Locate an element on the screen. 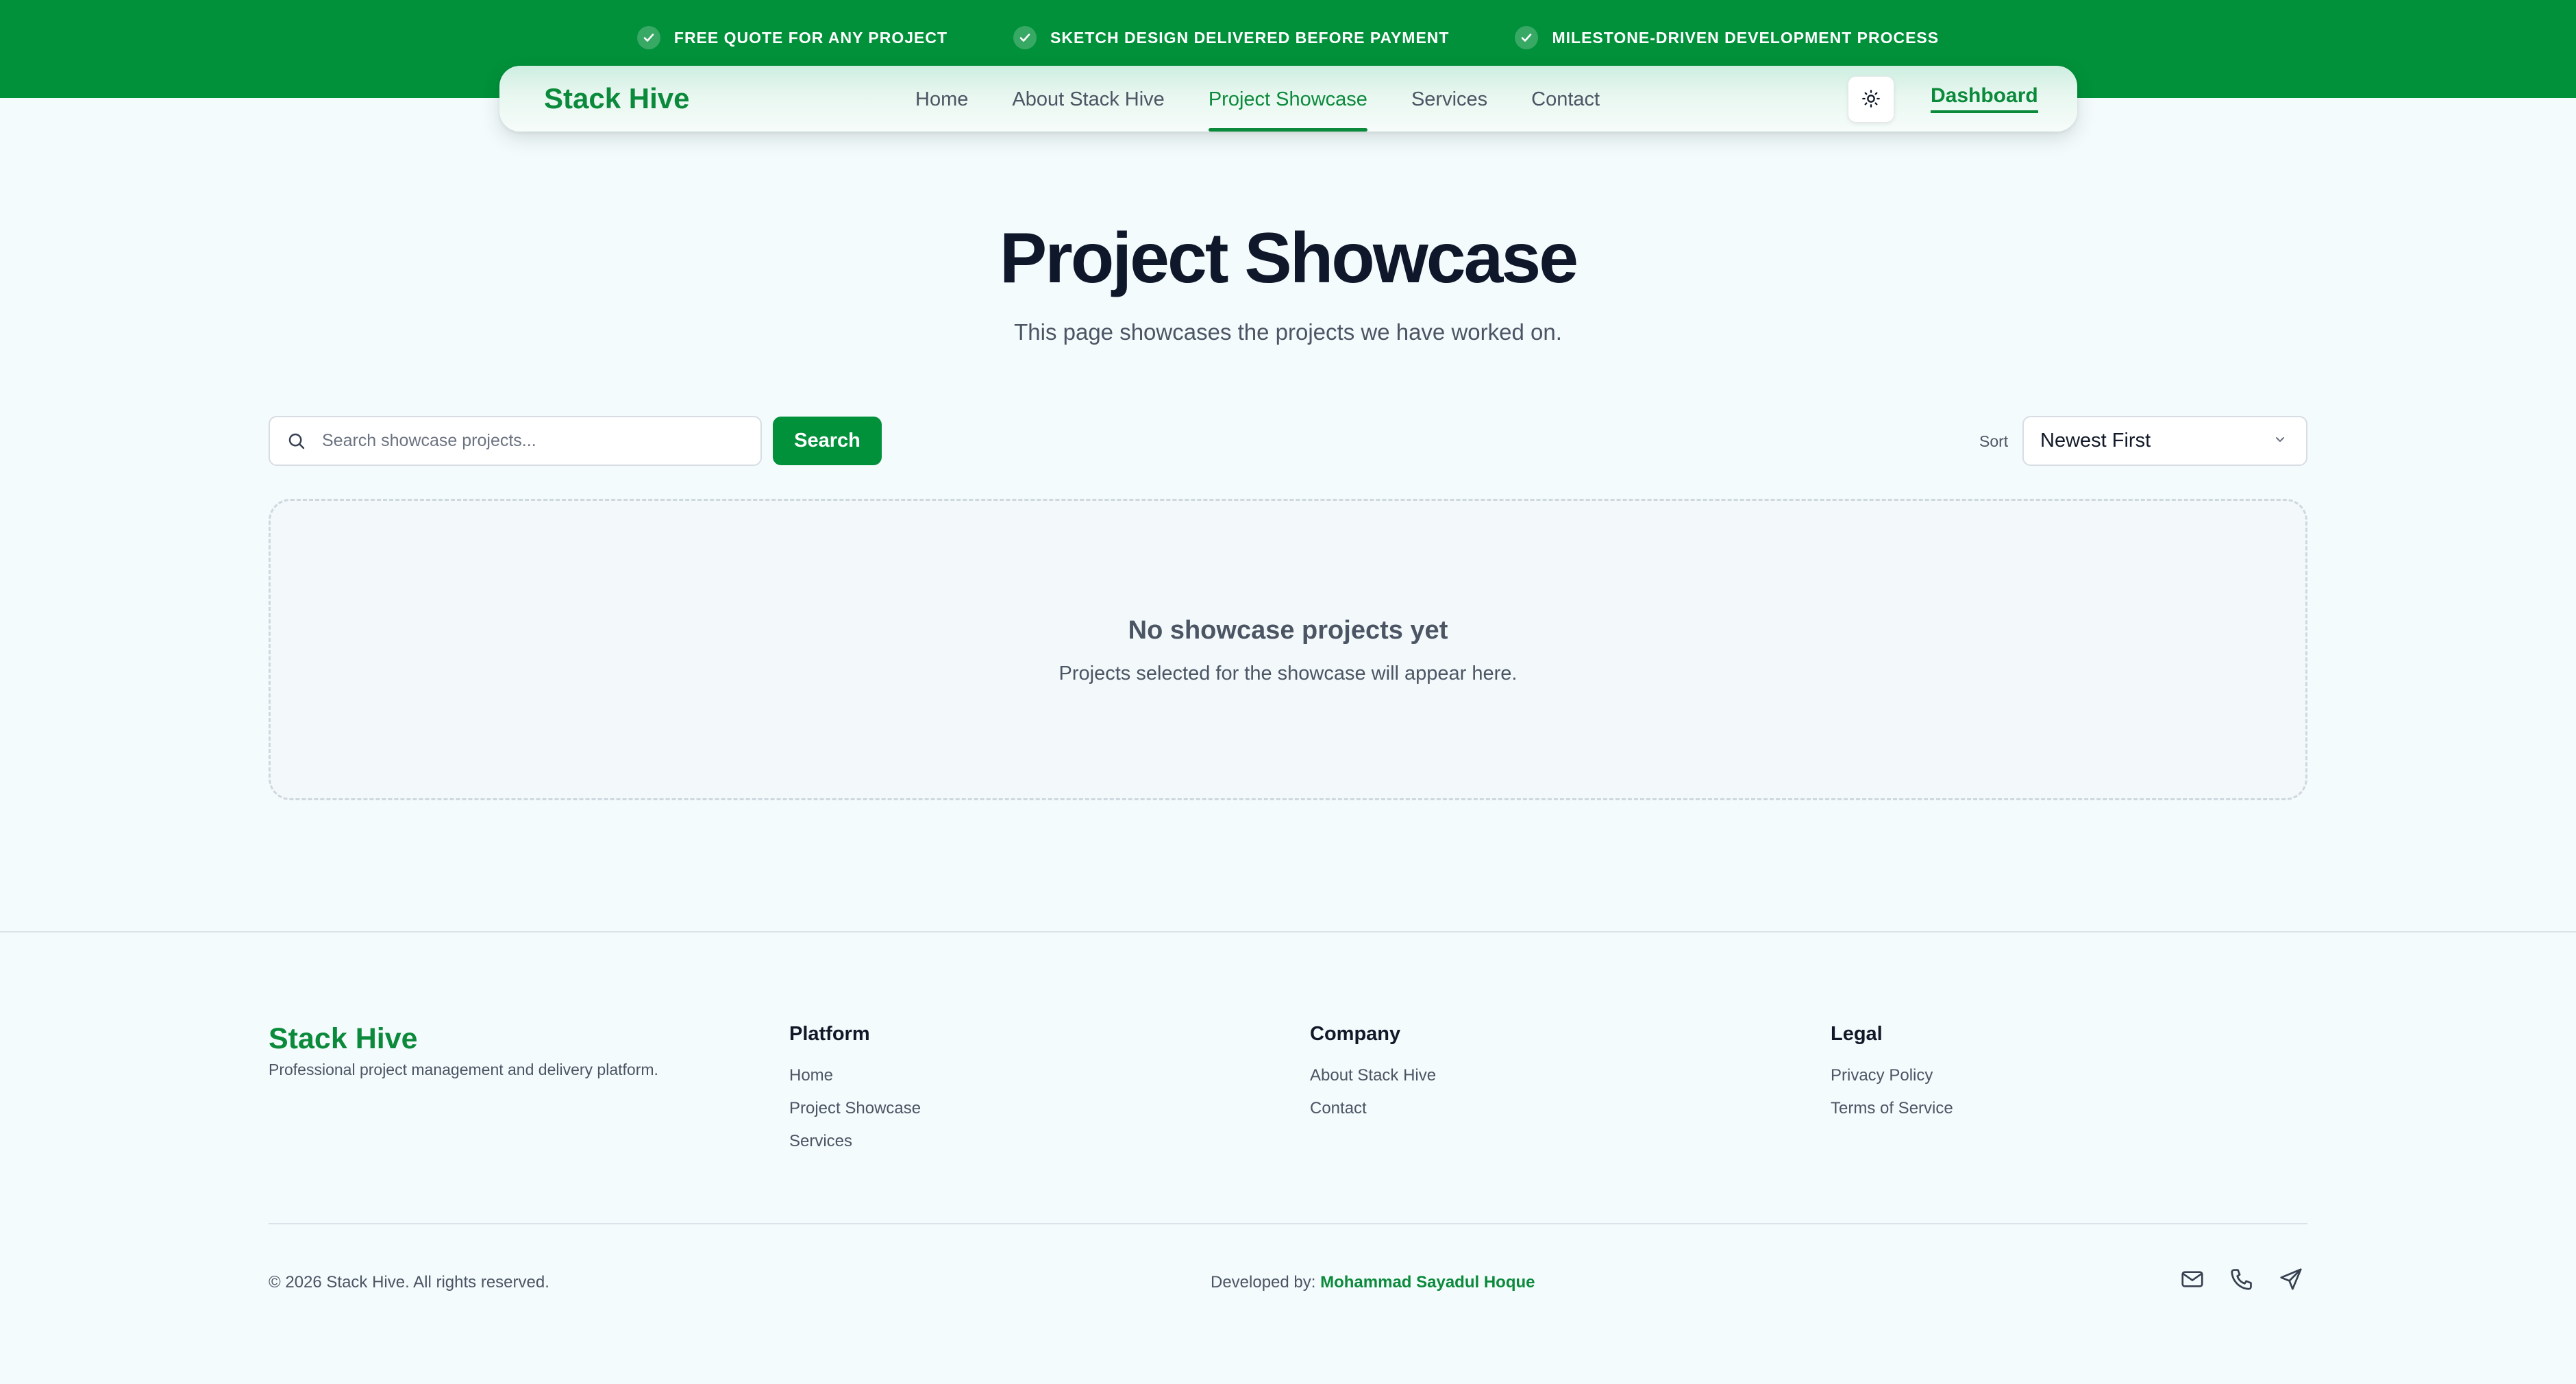 This screenshot has width=2576, height=1384. footer-link-services: Services is located at coordinates (855, 1142).